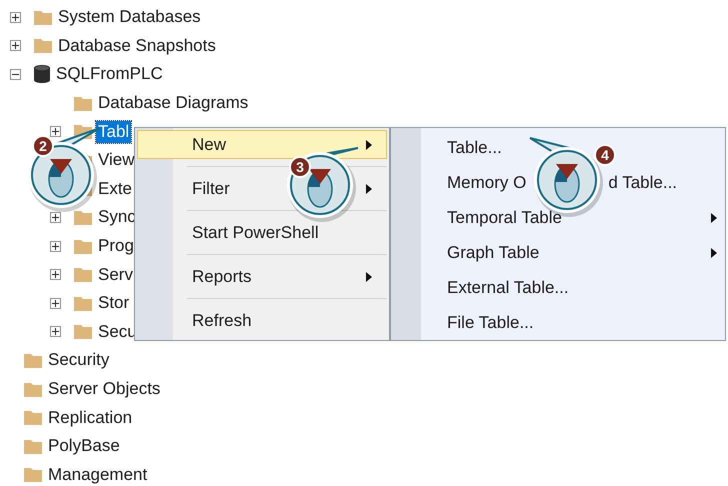 Image resolution: width=728 pixels, height=486 pixels. What do you see at coordinates (129, 17) in the screenshot?
I see `tree-item: System Databases` at bounding box center [129, 17].